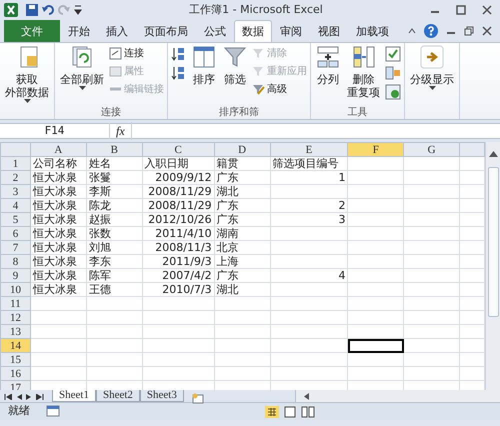 The height and width of the screenshot is (426, 500). What do you see at coordinates (215, 31) in the screenshot?
I see `ribbon-tab: 公式` at bounding box center [215, 31].